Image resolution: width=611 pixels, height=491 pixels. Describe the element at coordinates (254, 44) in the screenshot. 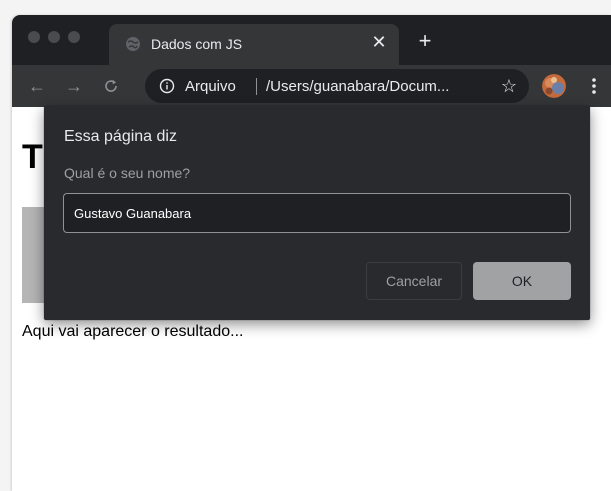

I see `tab-dados-com-js: Dados com JS ✕` at that location.